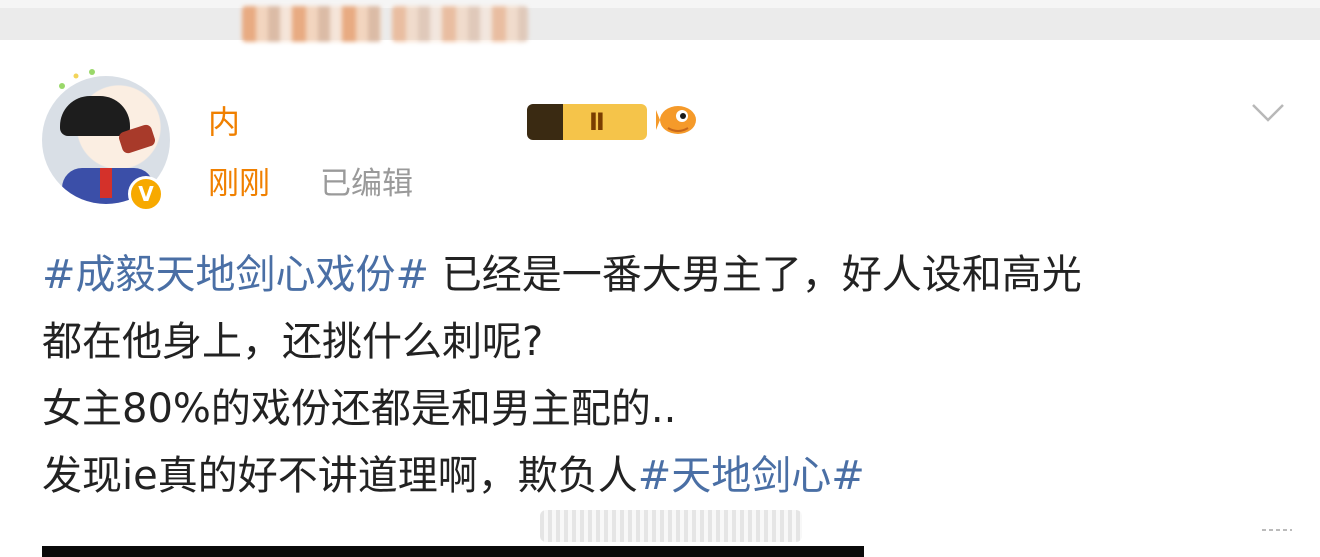 Image resolution: width=1320 pixels, height=557 pixels. Describe the element at coordinates (239, 184) in the screenshot. I see `post-time: 刚刚` at that location.